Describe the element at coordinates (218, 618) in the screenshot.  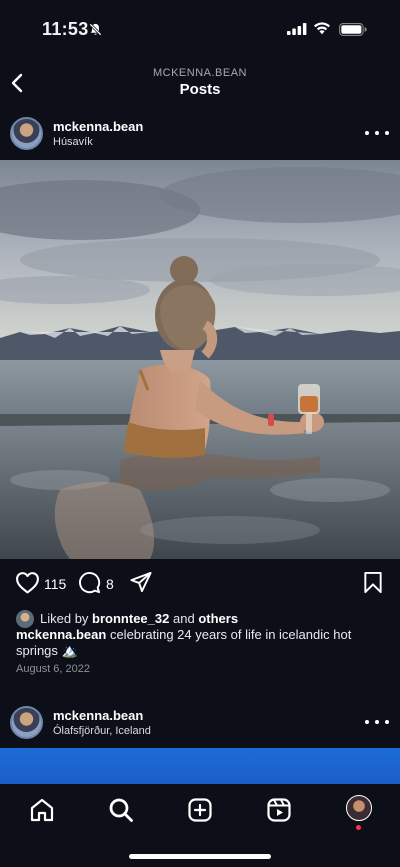
I see `liked-by-others: others` at that location.